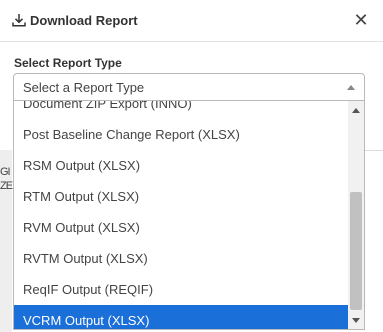 The height and width of the screenshot is (332, 383). Describe the element at coordinates (181, 258) in the screenshot. I see `dropdown-option: RVTM Output (XLSX)` at that location.